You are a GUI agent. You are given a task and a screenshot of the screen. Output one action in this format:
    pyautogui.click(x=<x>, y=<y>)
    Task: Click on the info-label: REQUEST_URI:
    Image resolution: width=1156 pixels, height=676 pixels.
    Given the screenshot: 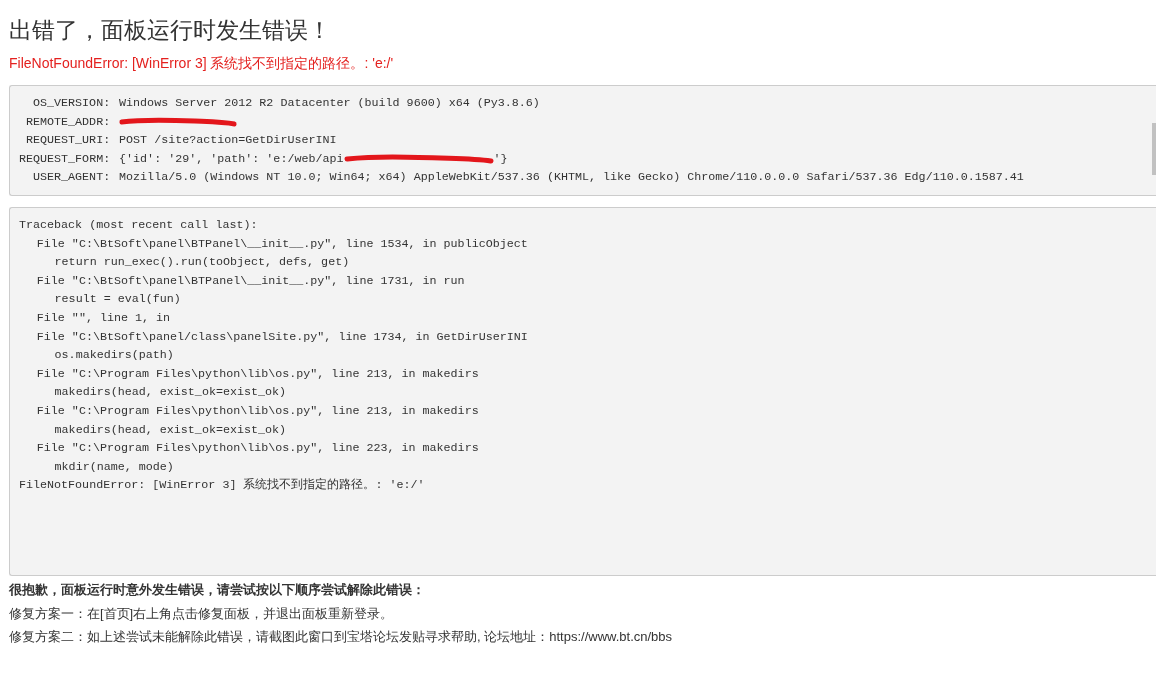 What is the action you would take?
    pyautogui.click(x=68, y=141)
    